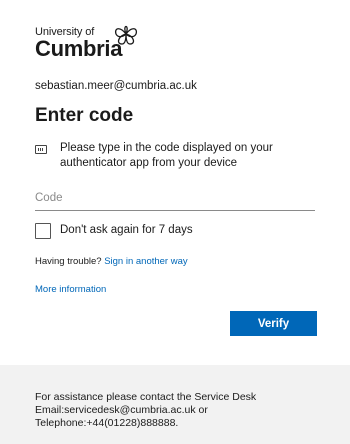 This screenshot has width=350, height=444. Describe the element at coordinates (116, 86) in the screenshot. I see `signed-in-identity: sebastian.meer@cumbria.ac.uk` at that location.